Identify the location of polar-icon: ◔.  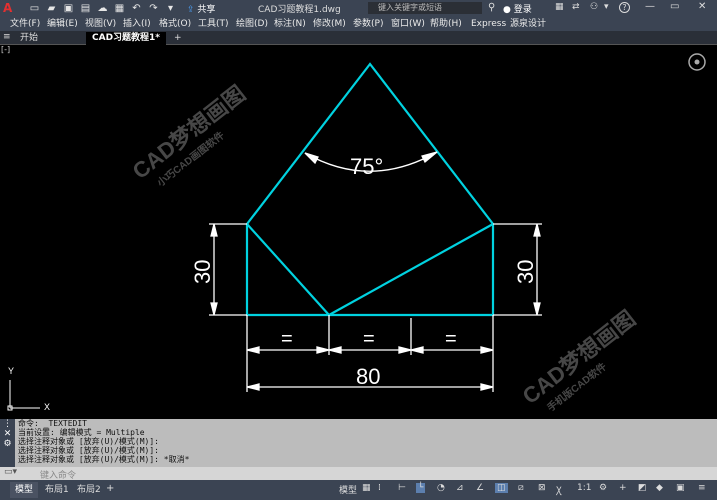
(441, 488).